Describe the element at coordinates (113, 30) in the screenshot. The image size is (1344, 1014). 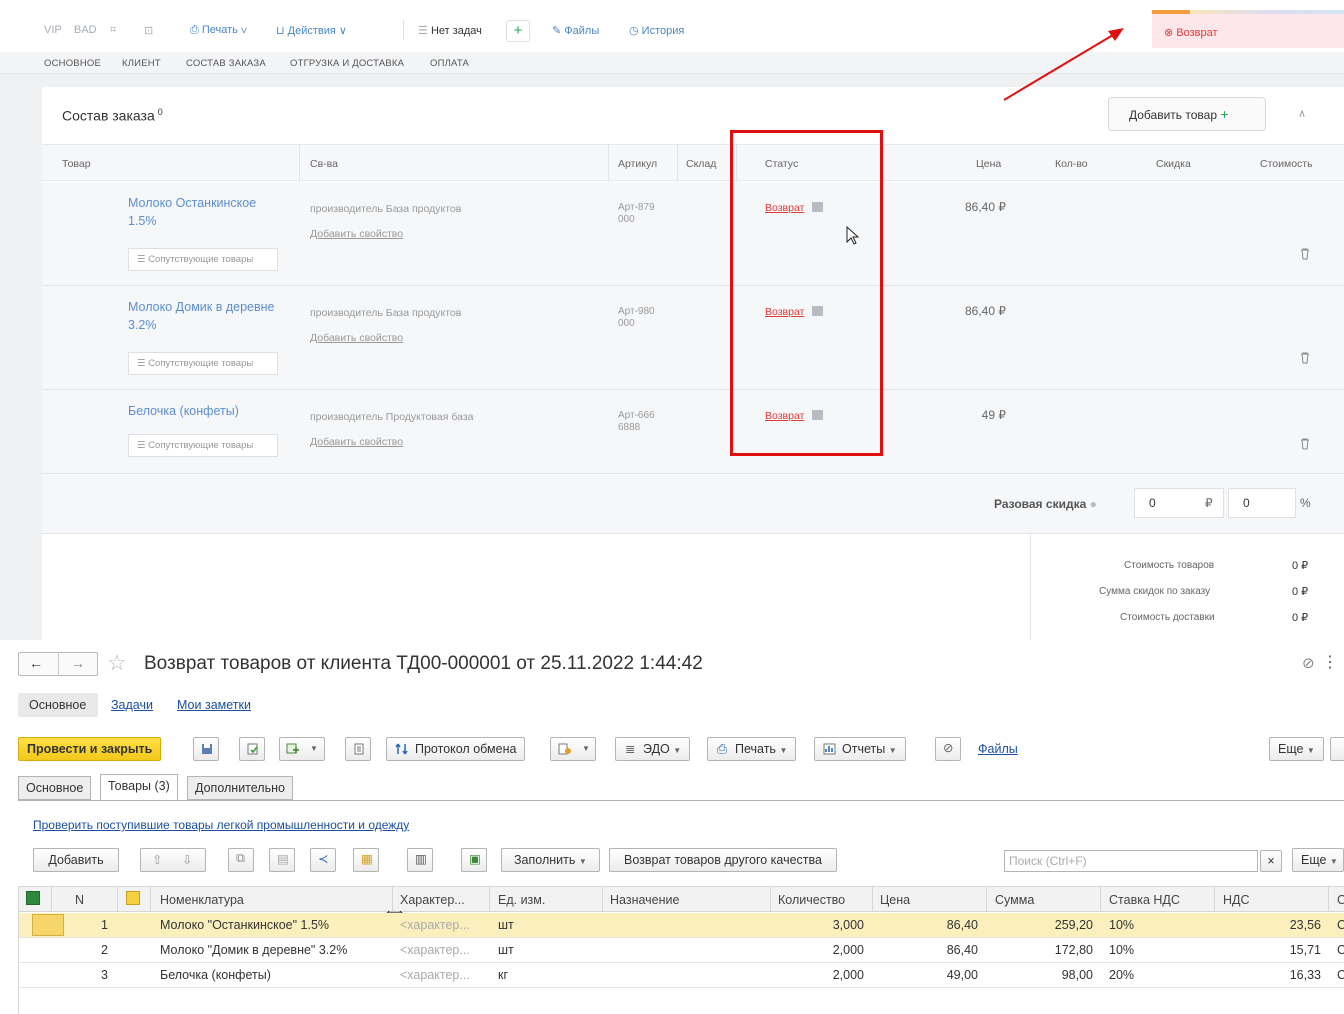
I see `calendar-icon: ⌗` at that location.